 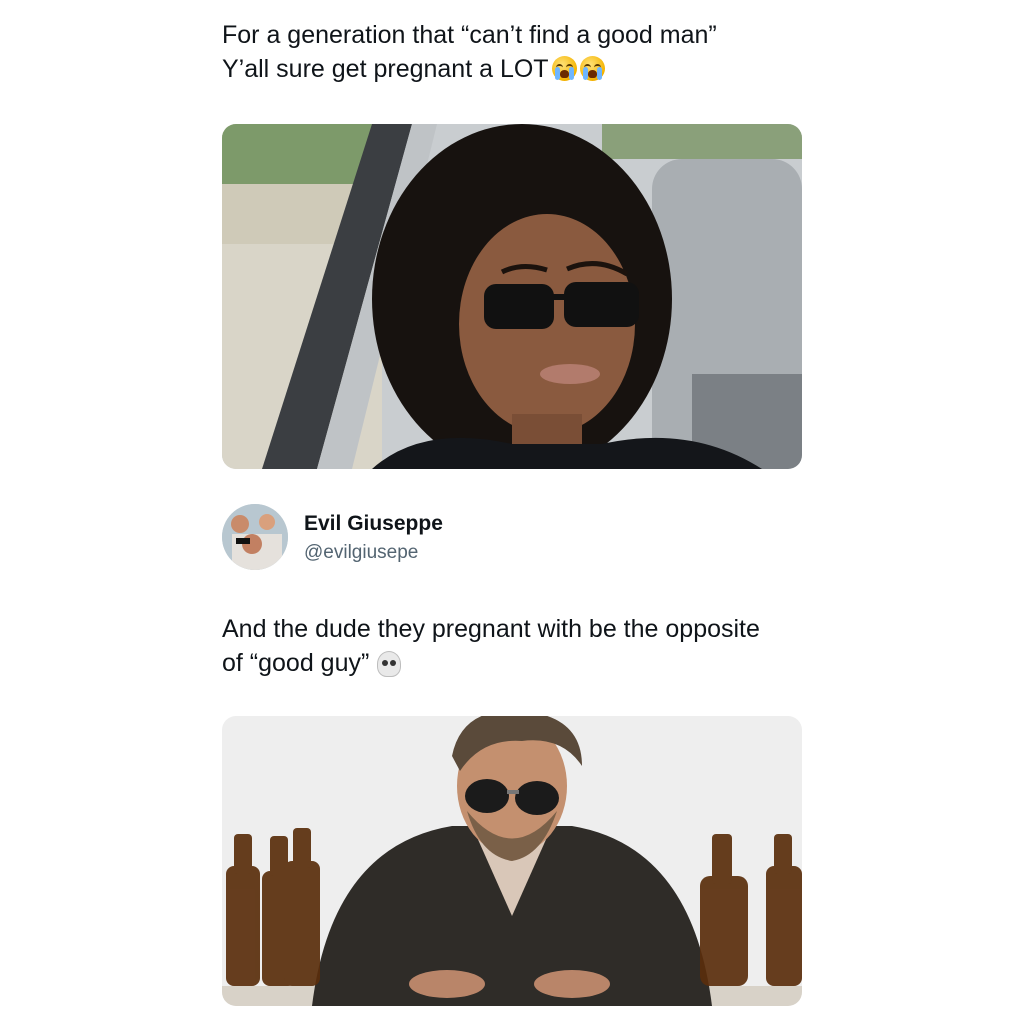 What do you see at coordinates (512, 537) in the screenshot?
I see `reply-author: Evil Giuseppe @evilgiusepe` at bounding box center [512, 537].